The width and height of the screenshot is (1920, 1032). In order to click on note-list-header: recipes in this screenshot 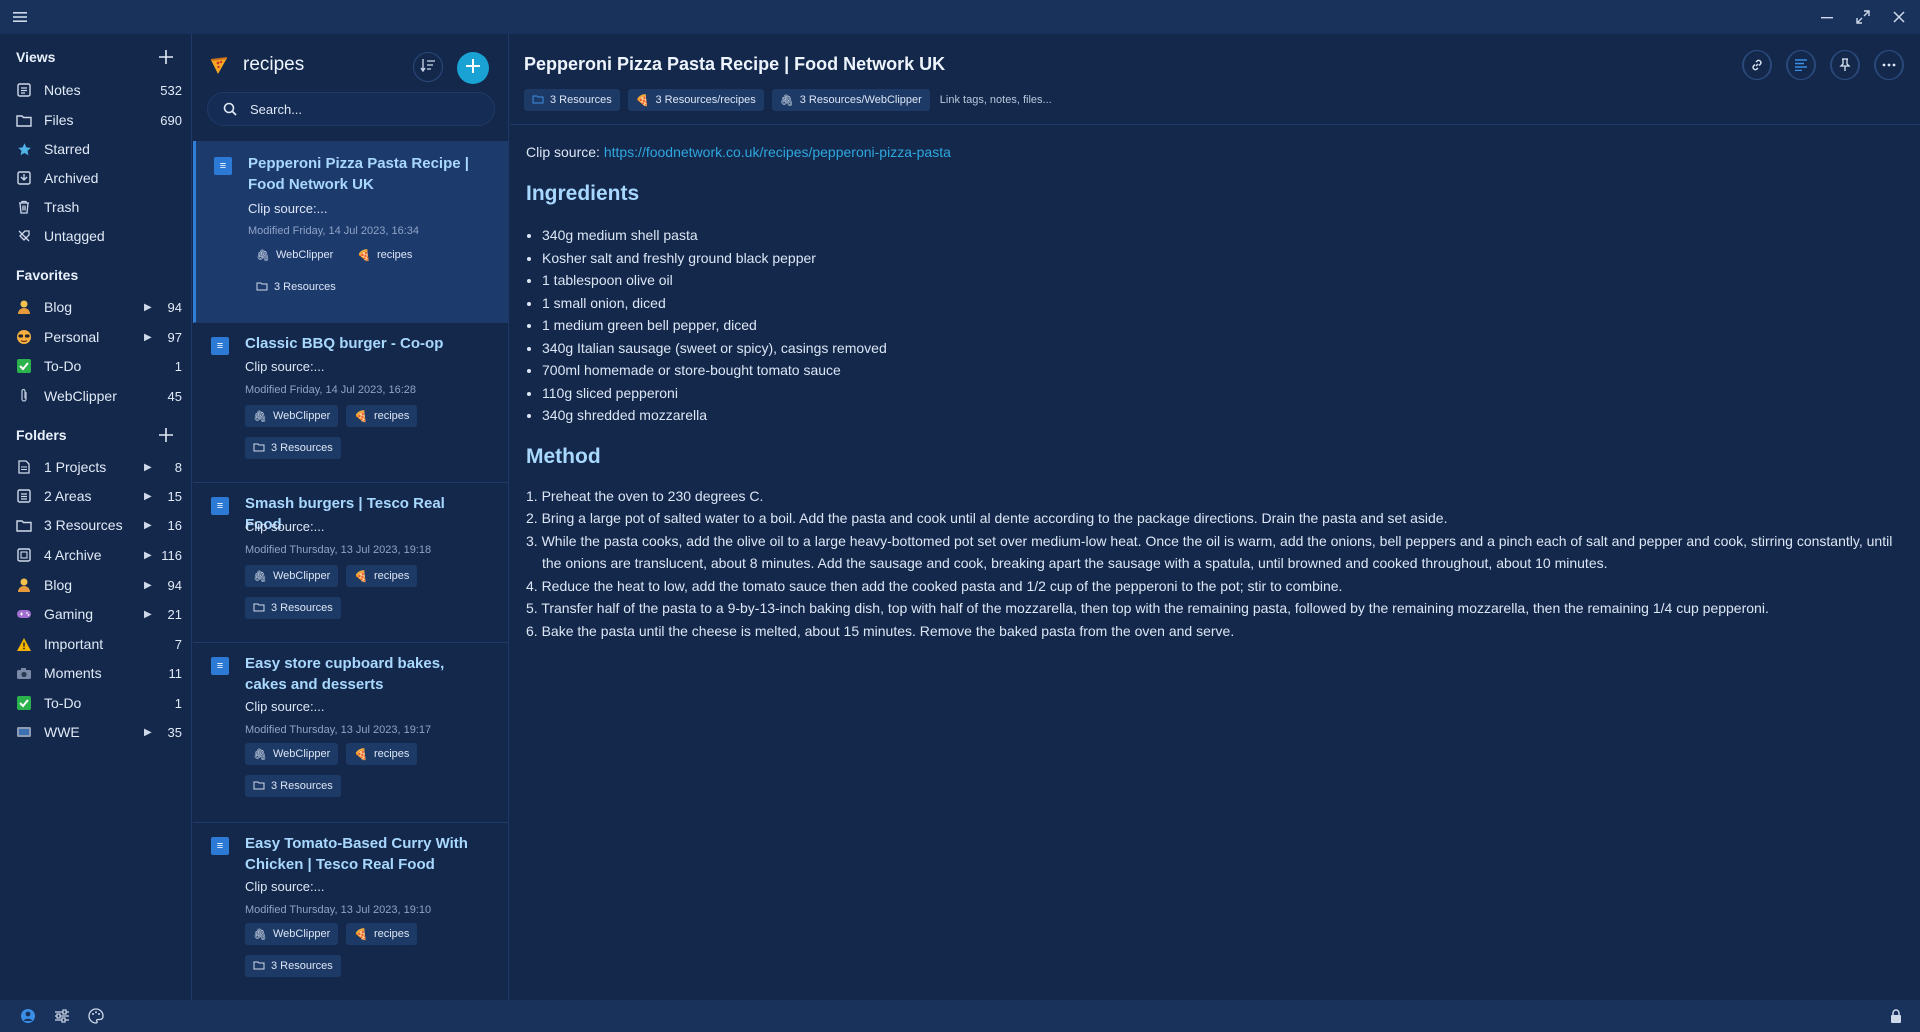, I will do `click(354, 66)`.